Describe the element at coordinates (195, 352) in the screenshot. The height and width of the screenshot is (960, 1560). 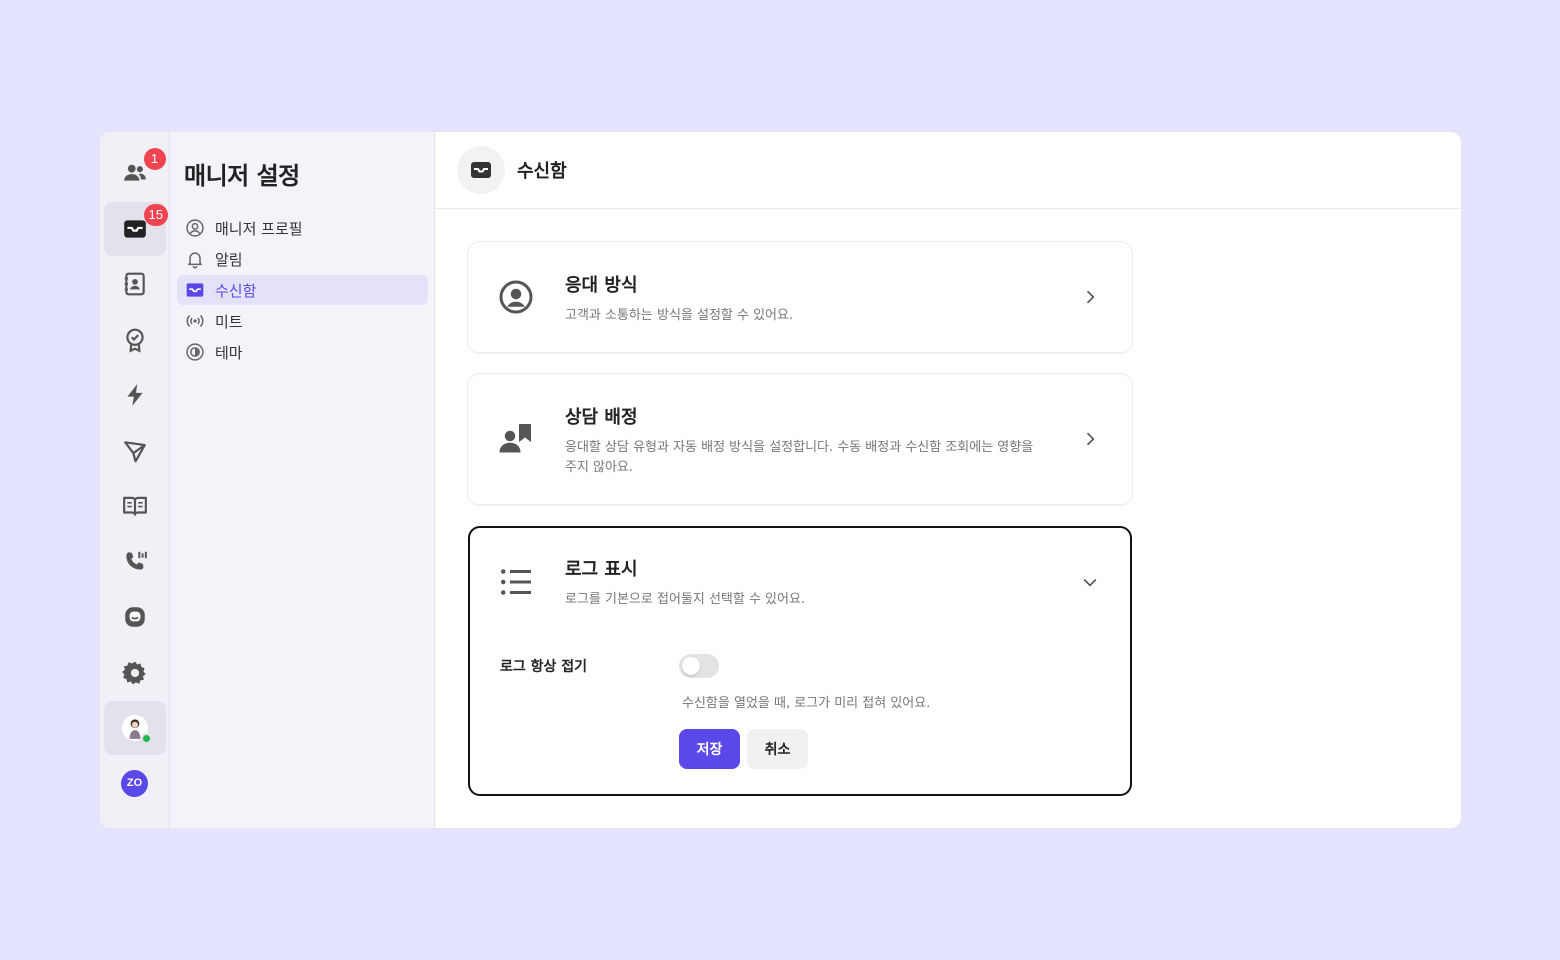
I see `theme-icon` at that location.